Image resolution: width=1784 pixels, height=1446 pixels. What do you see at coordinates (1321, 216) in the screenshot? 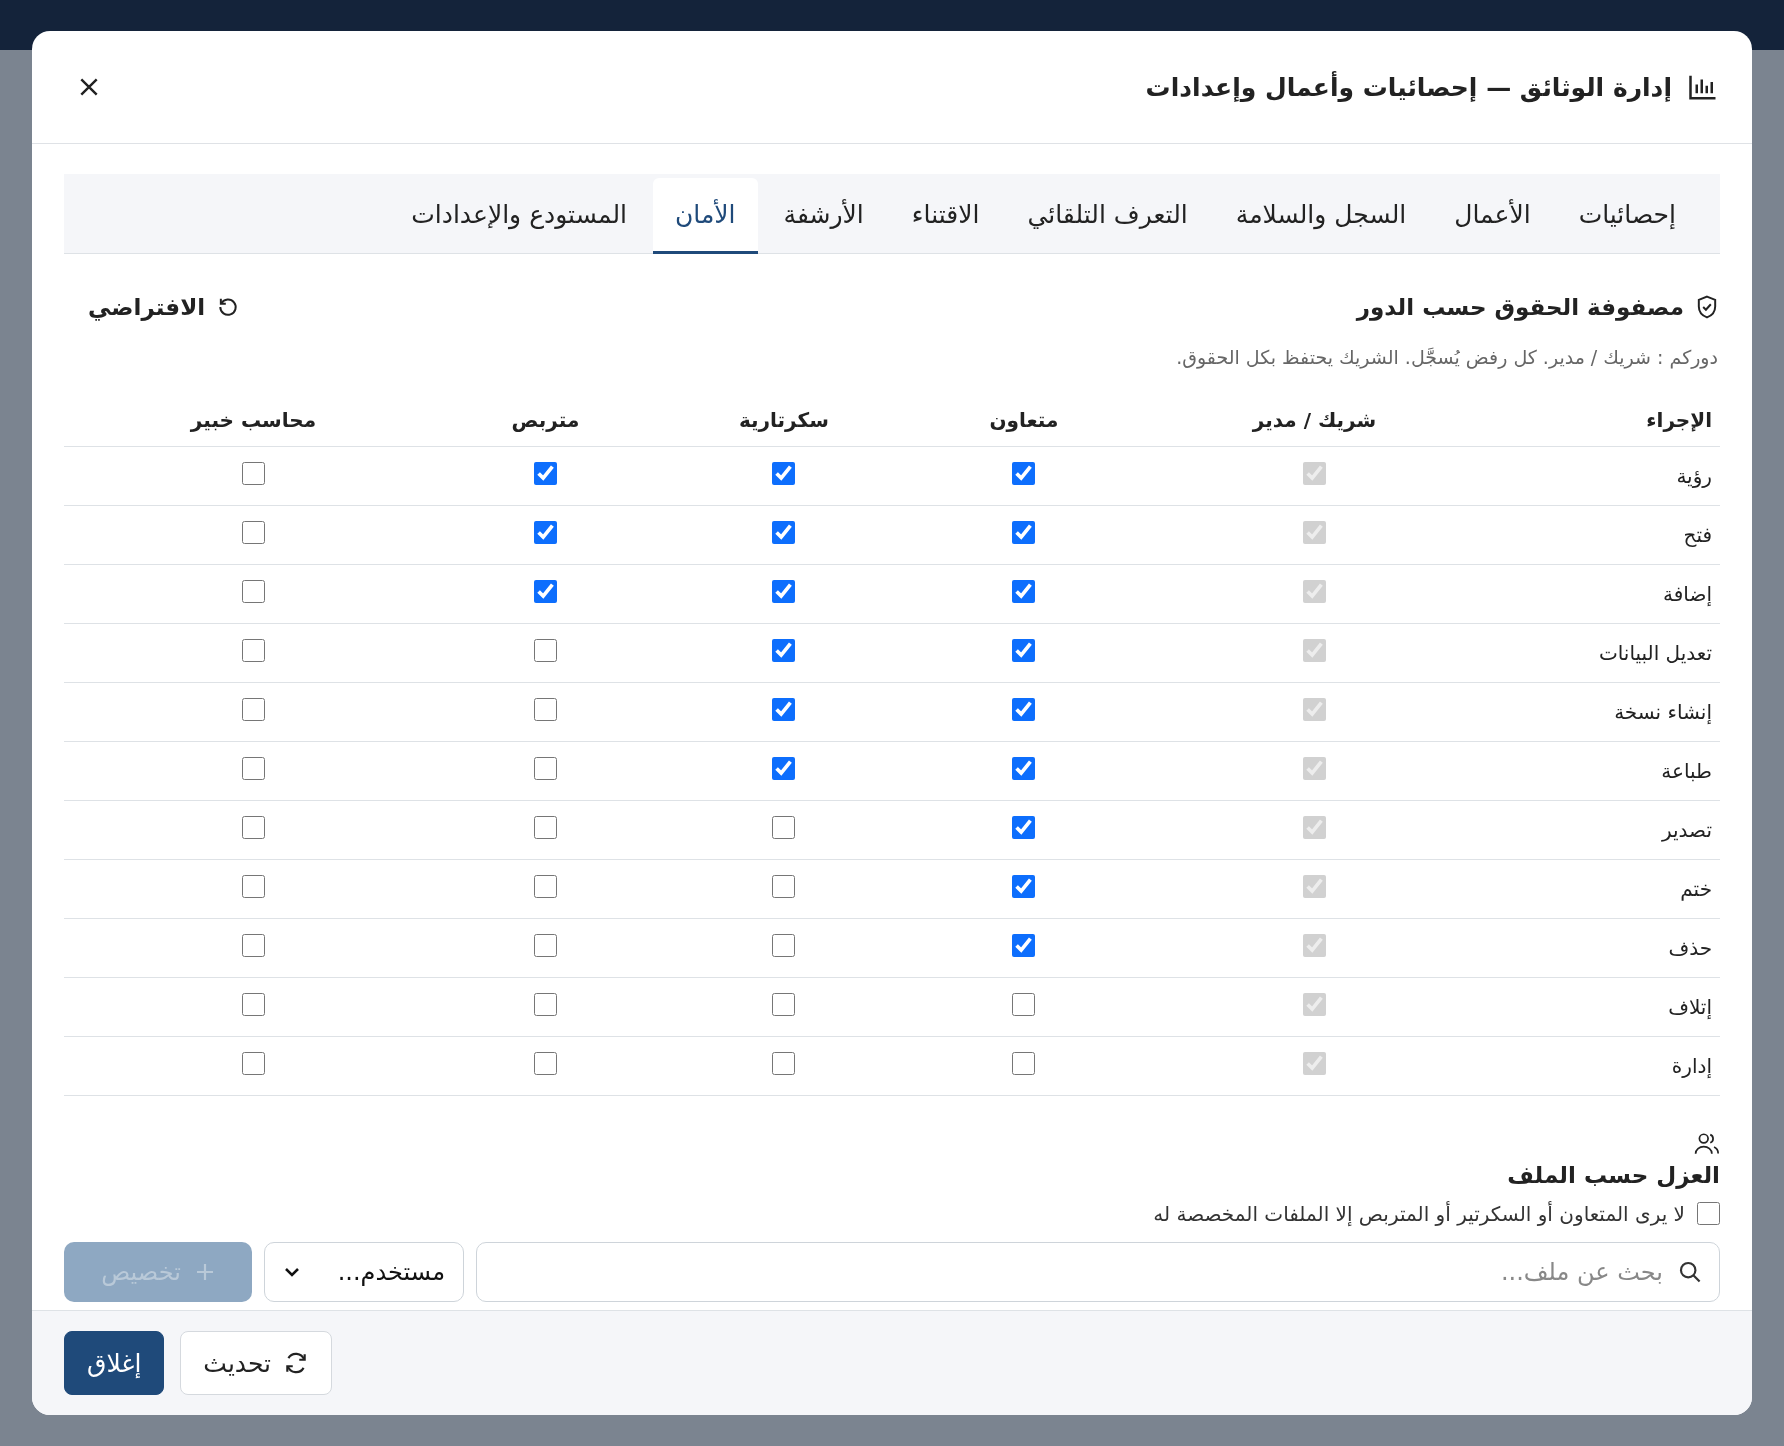
I see `tab: السجل والسلامة` at bounding box center [1321, 216].